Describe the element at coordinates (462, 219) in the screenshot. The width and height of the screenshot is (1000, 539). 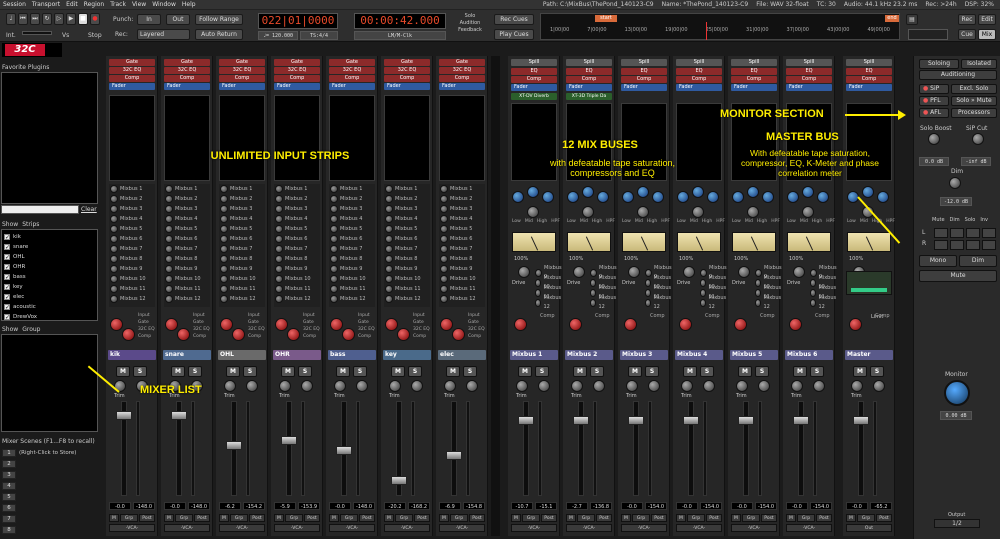
I see `send-row: Mixbus 4` at that location.